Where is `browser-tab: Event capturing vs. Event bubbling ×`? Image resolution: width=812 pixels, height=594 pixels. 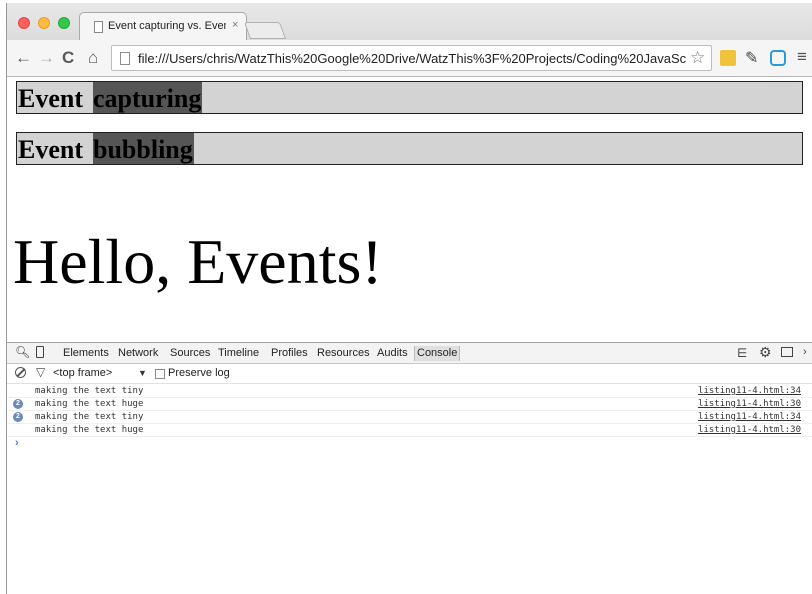 browser-tab: Event capturing vs. Event bubbling × is located at coordinates (163, 26).